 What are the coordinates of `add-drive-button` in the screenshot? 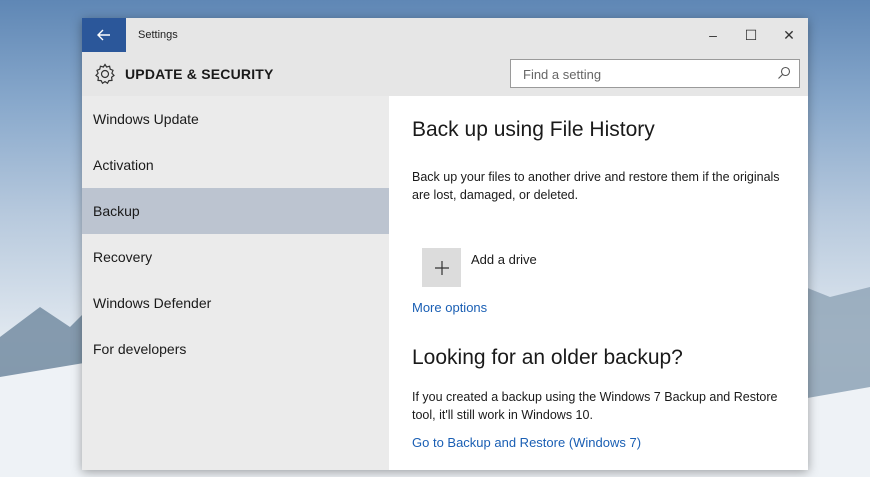 It's located at (441, 267).